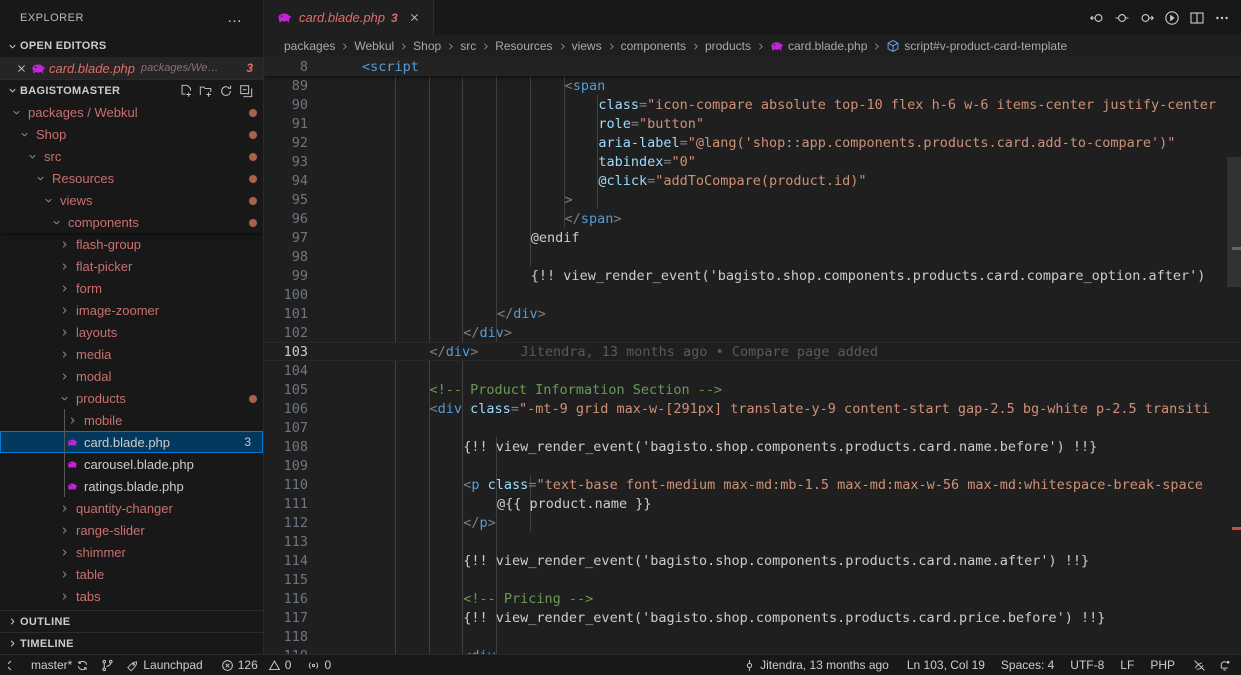 The width and height of the screenshot is (1241, 675). I want to click on status-branch: master*, so click(60, 665).